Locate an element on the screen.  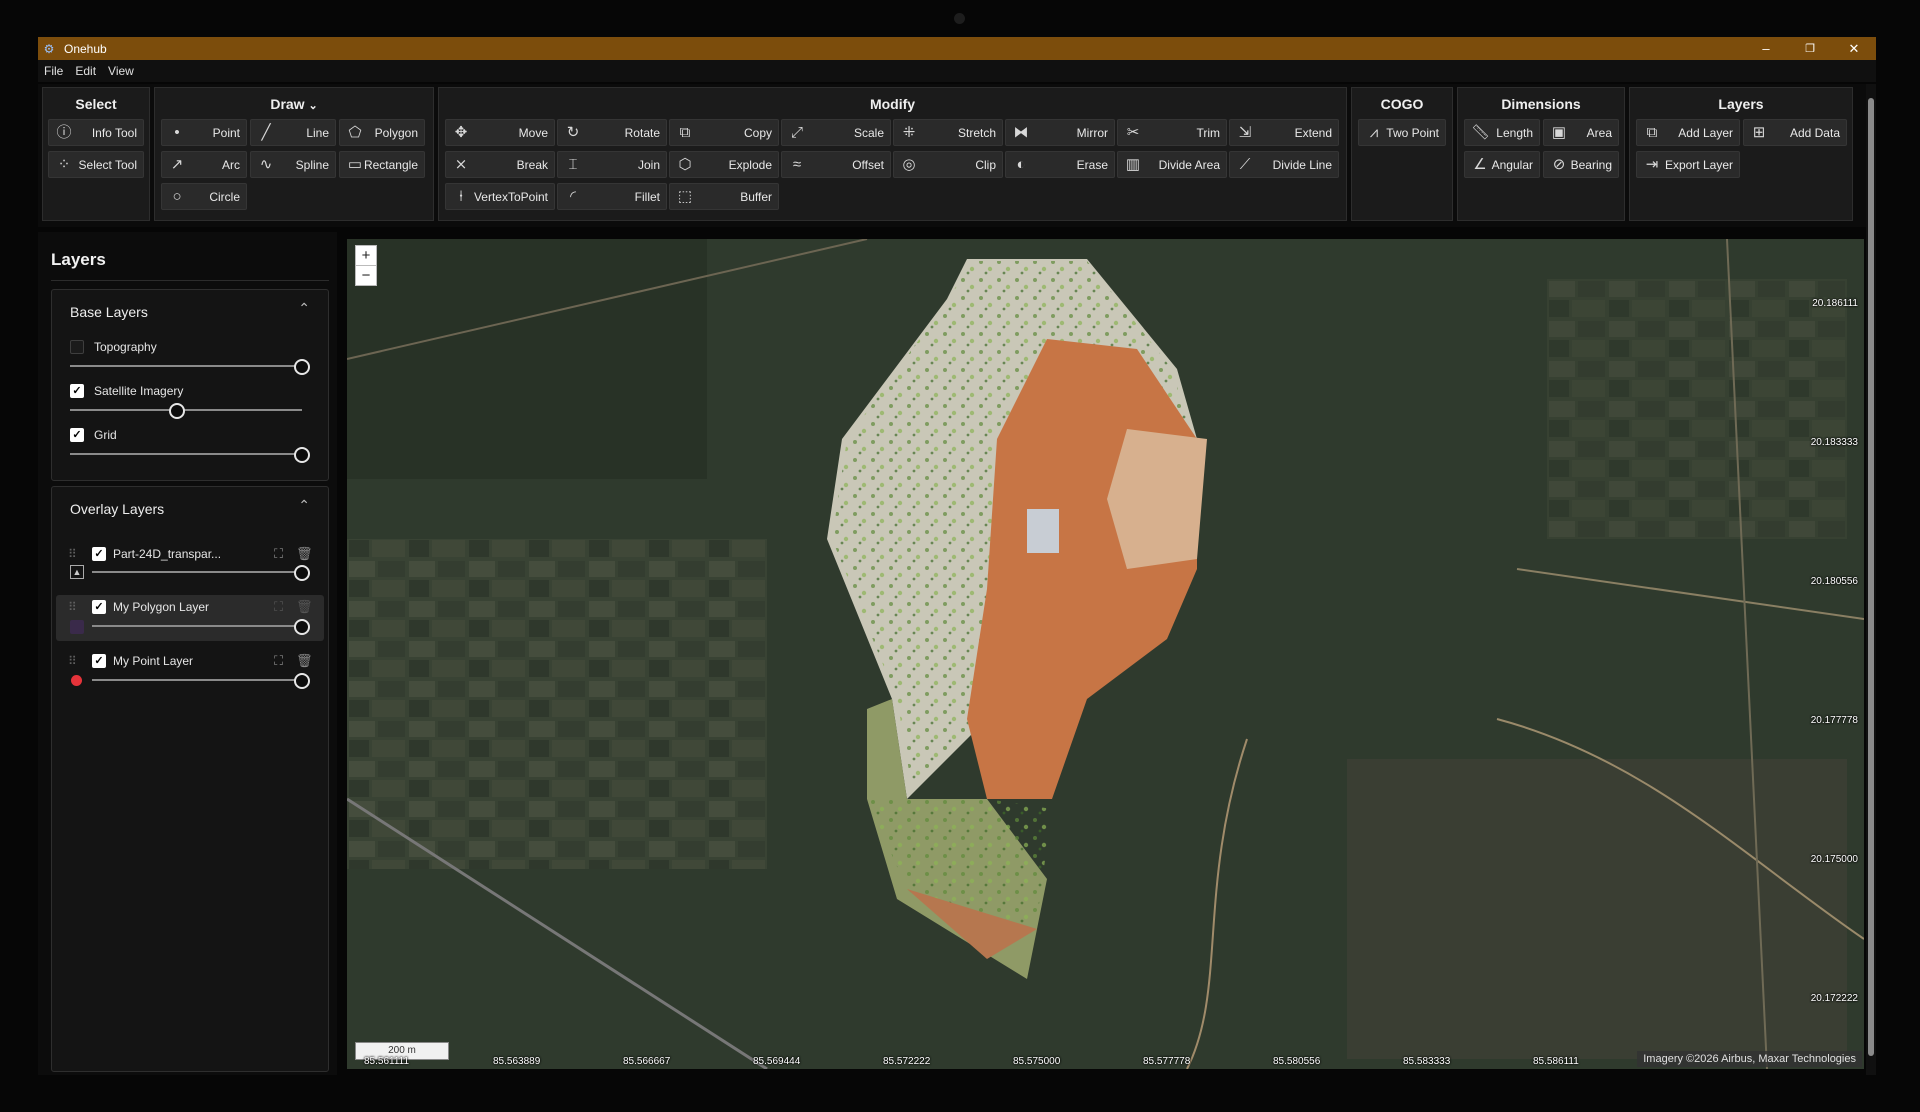
fillet-button: ◜ Fillet is located at coordinates (612, 196).